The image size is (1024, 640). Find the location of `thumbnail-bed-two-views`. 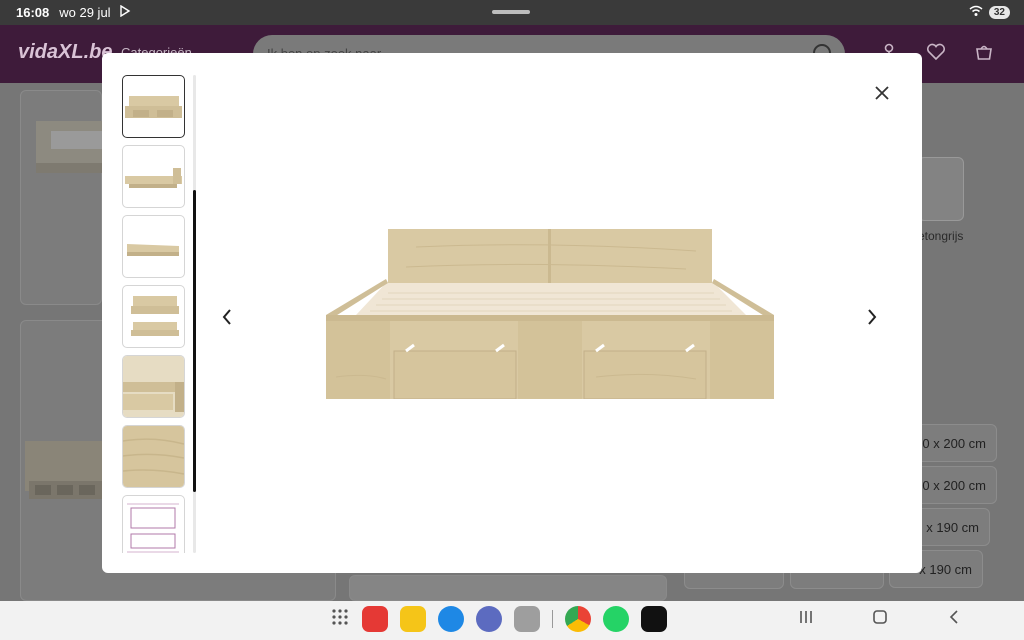

thumbnail-bed-two-views is located at coordinates (153, 316).